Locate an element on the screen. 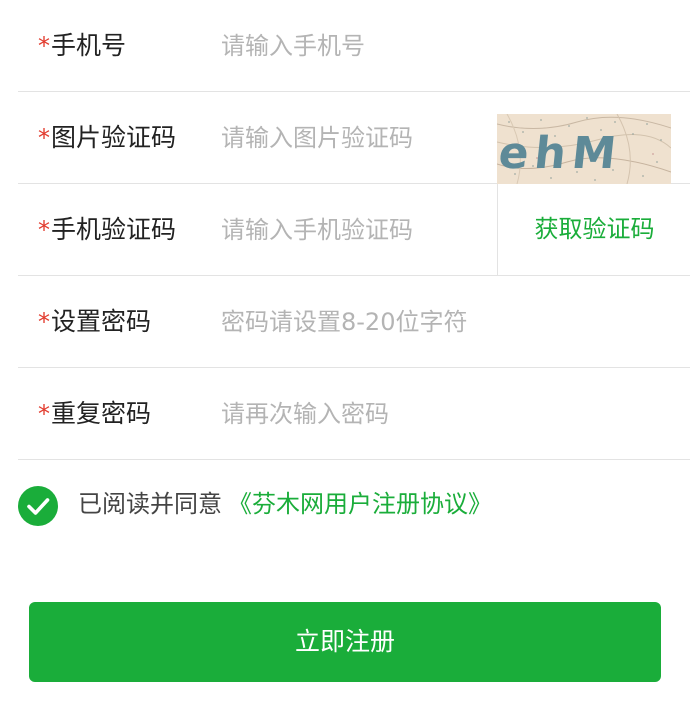 The width and height of the screenshot is (690, 715). image-code-label-text: 图片验证码 is located at coordinates (114, 137).